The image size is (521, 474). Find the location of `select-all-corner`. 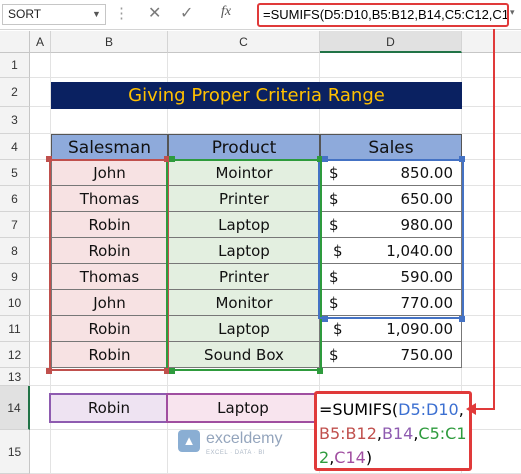

select-all-corner is located at coordinates (15, 42).